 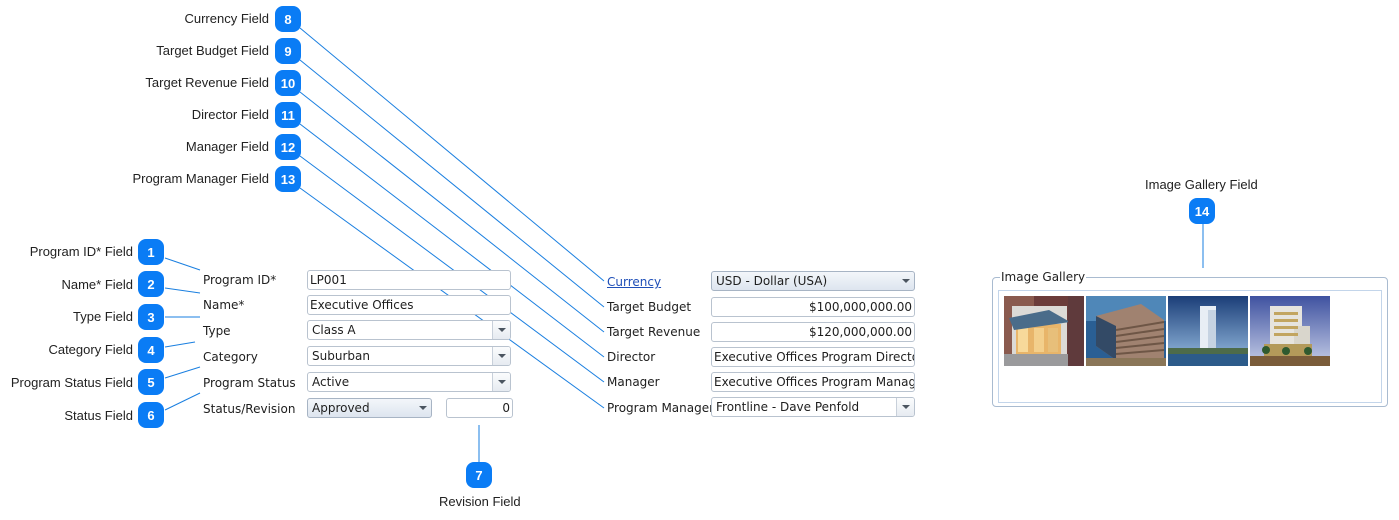 I want to click on category-label: Category, so click(x=230, y=357).